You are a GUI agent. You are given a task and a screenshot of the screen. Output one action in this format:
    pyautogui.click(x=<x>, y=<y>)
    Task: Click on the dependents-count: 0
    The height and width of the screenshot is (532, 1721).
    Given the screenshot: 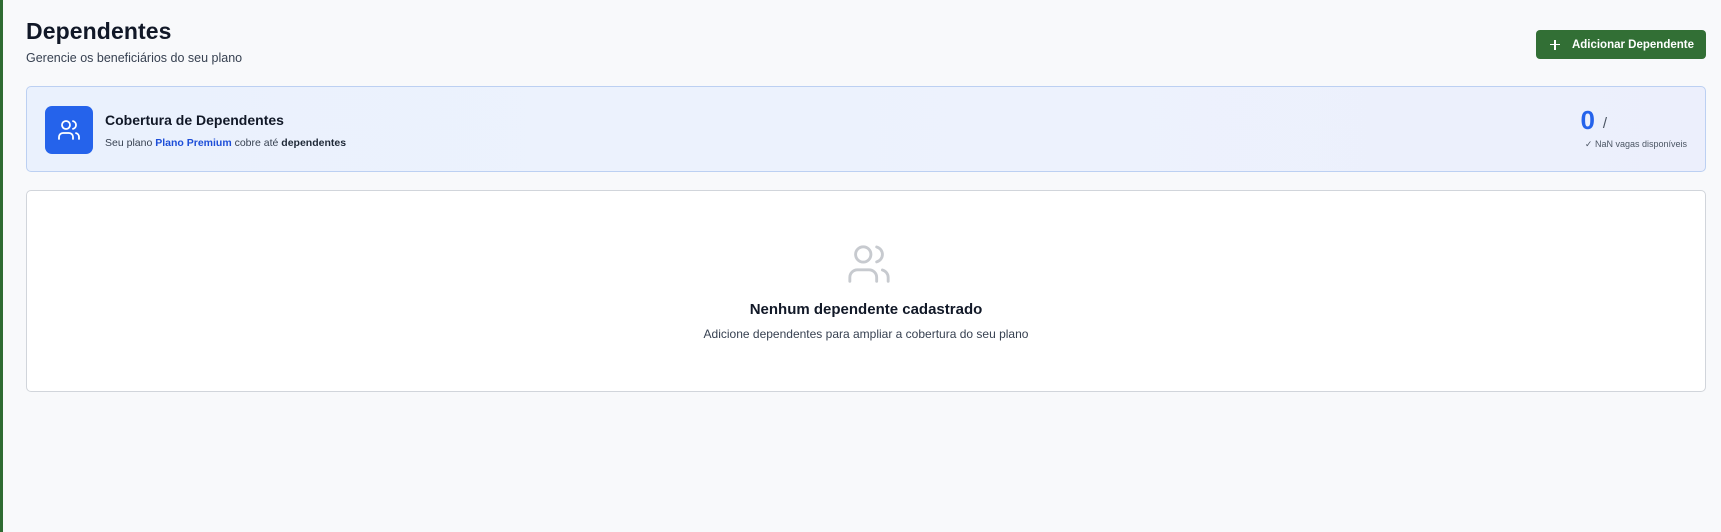 What is the action you would take?
    pyautogui.click(x=1587, y=120)
    